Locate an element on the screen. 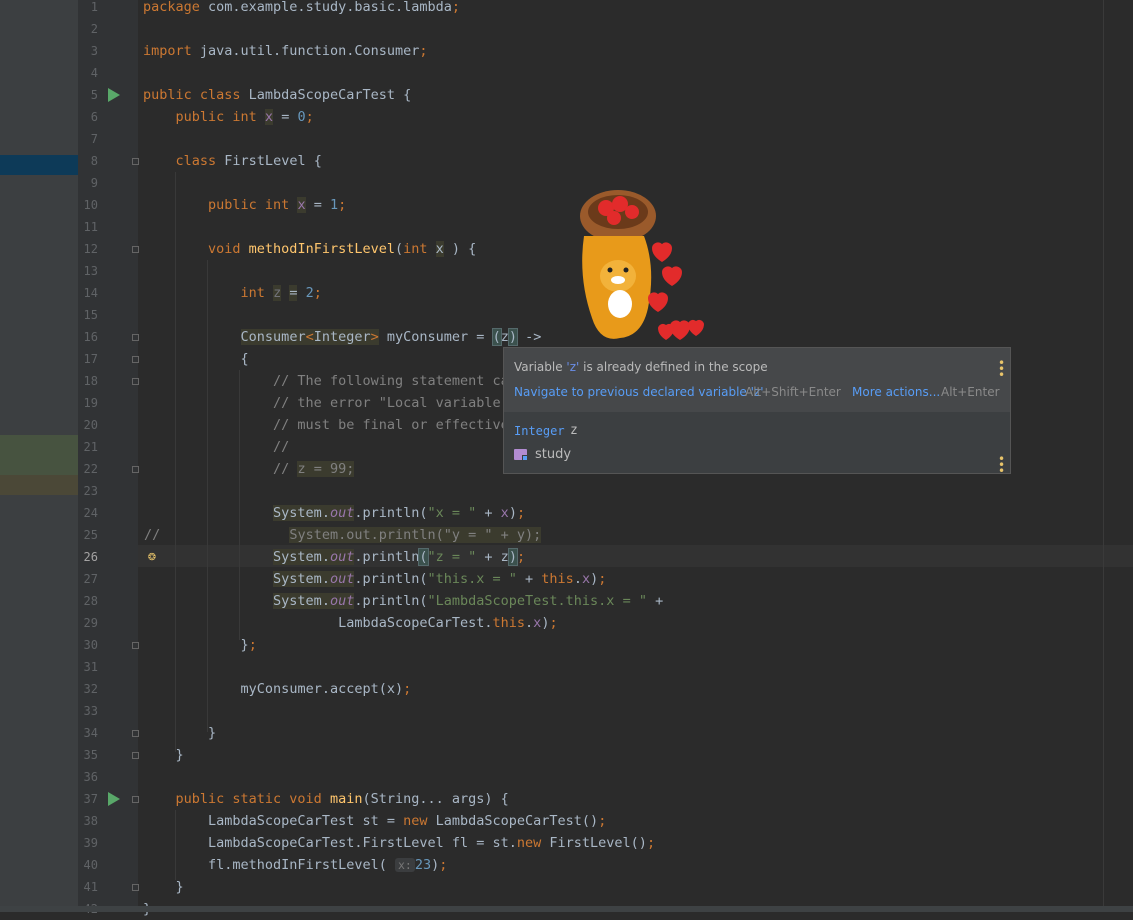 This screenshot has width=1133, height=920. code-token: Consumer is located at coordinates (273, 337).